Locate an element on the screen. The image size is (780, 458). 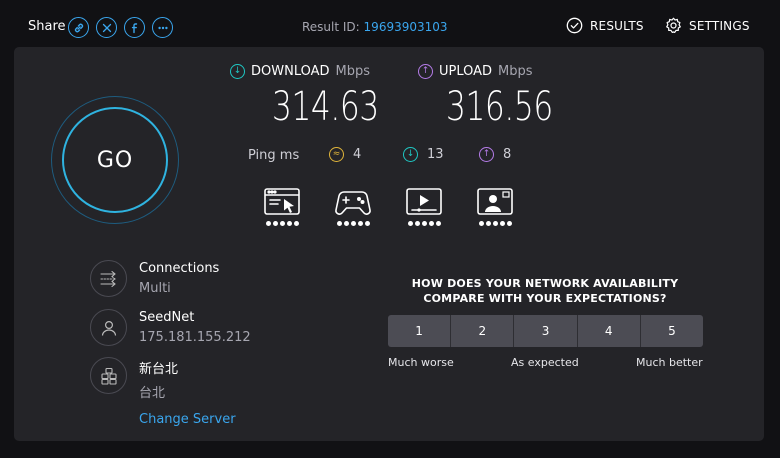
ping-download: ↓ 13 is located at coordinates (423, 154).